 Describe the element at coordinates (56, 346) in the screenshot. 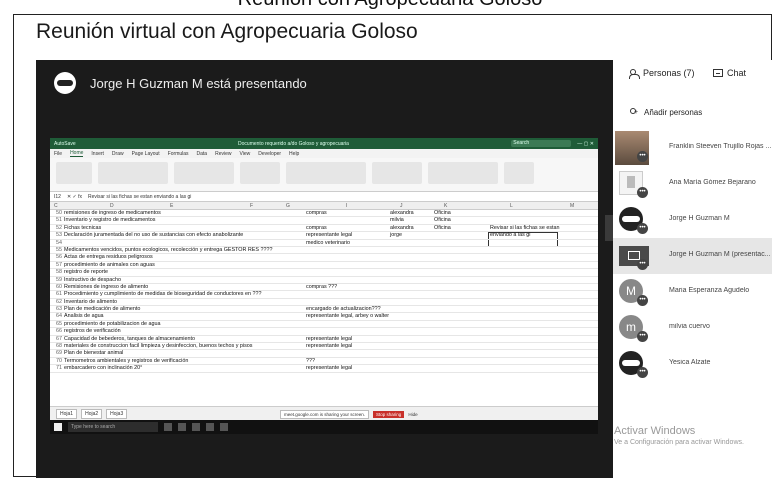

I see `cell-n: 68` at that location.